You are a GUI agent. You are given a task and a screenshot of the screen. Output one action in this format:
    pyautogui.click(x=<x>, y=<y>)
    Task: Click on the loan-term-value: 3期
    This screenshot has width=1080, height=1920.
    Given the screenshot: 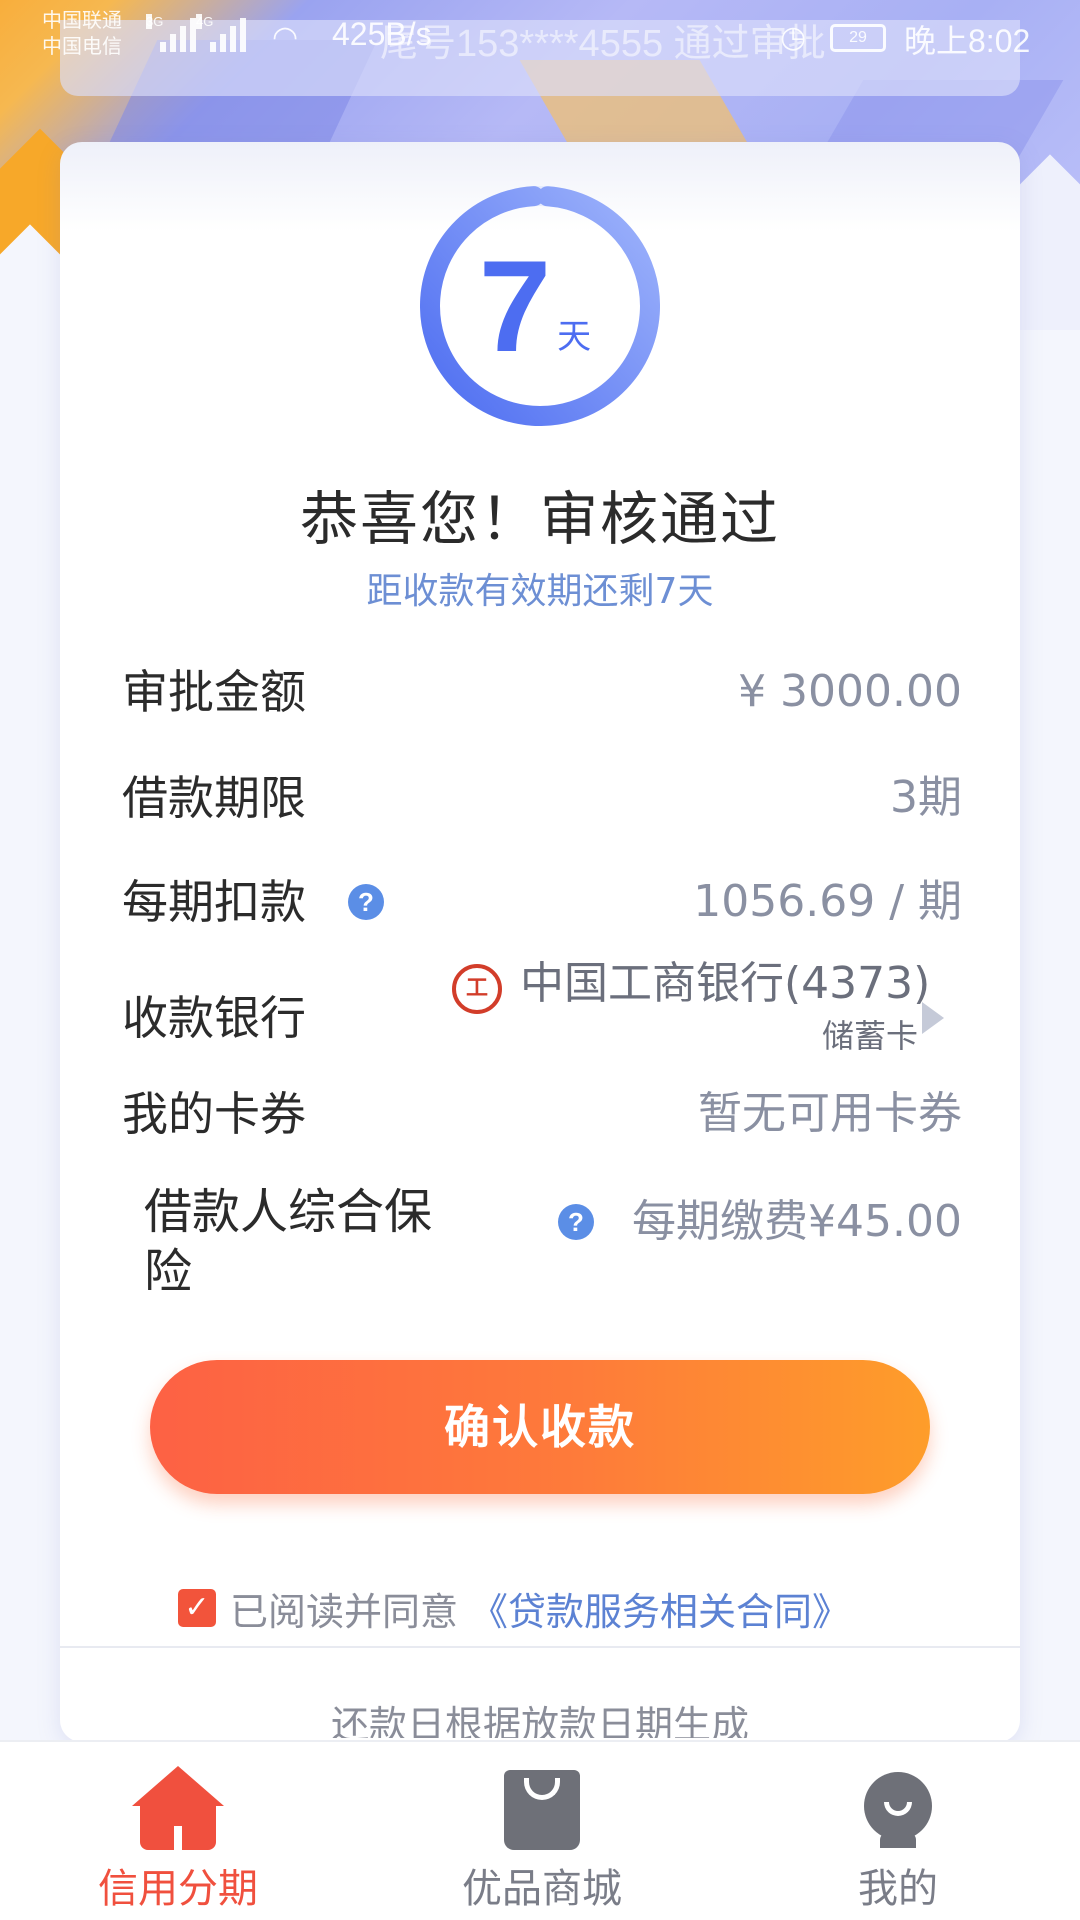 What is the action you would take?
    pyautogui.click(x=926, y=797)
    